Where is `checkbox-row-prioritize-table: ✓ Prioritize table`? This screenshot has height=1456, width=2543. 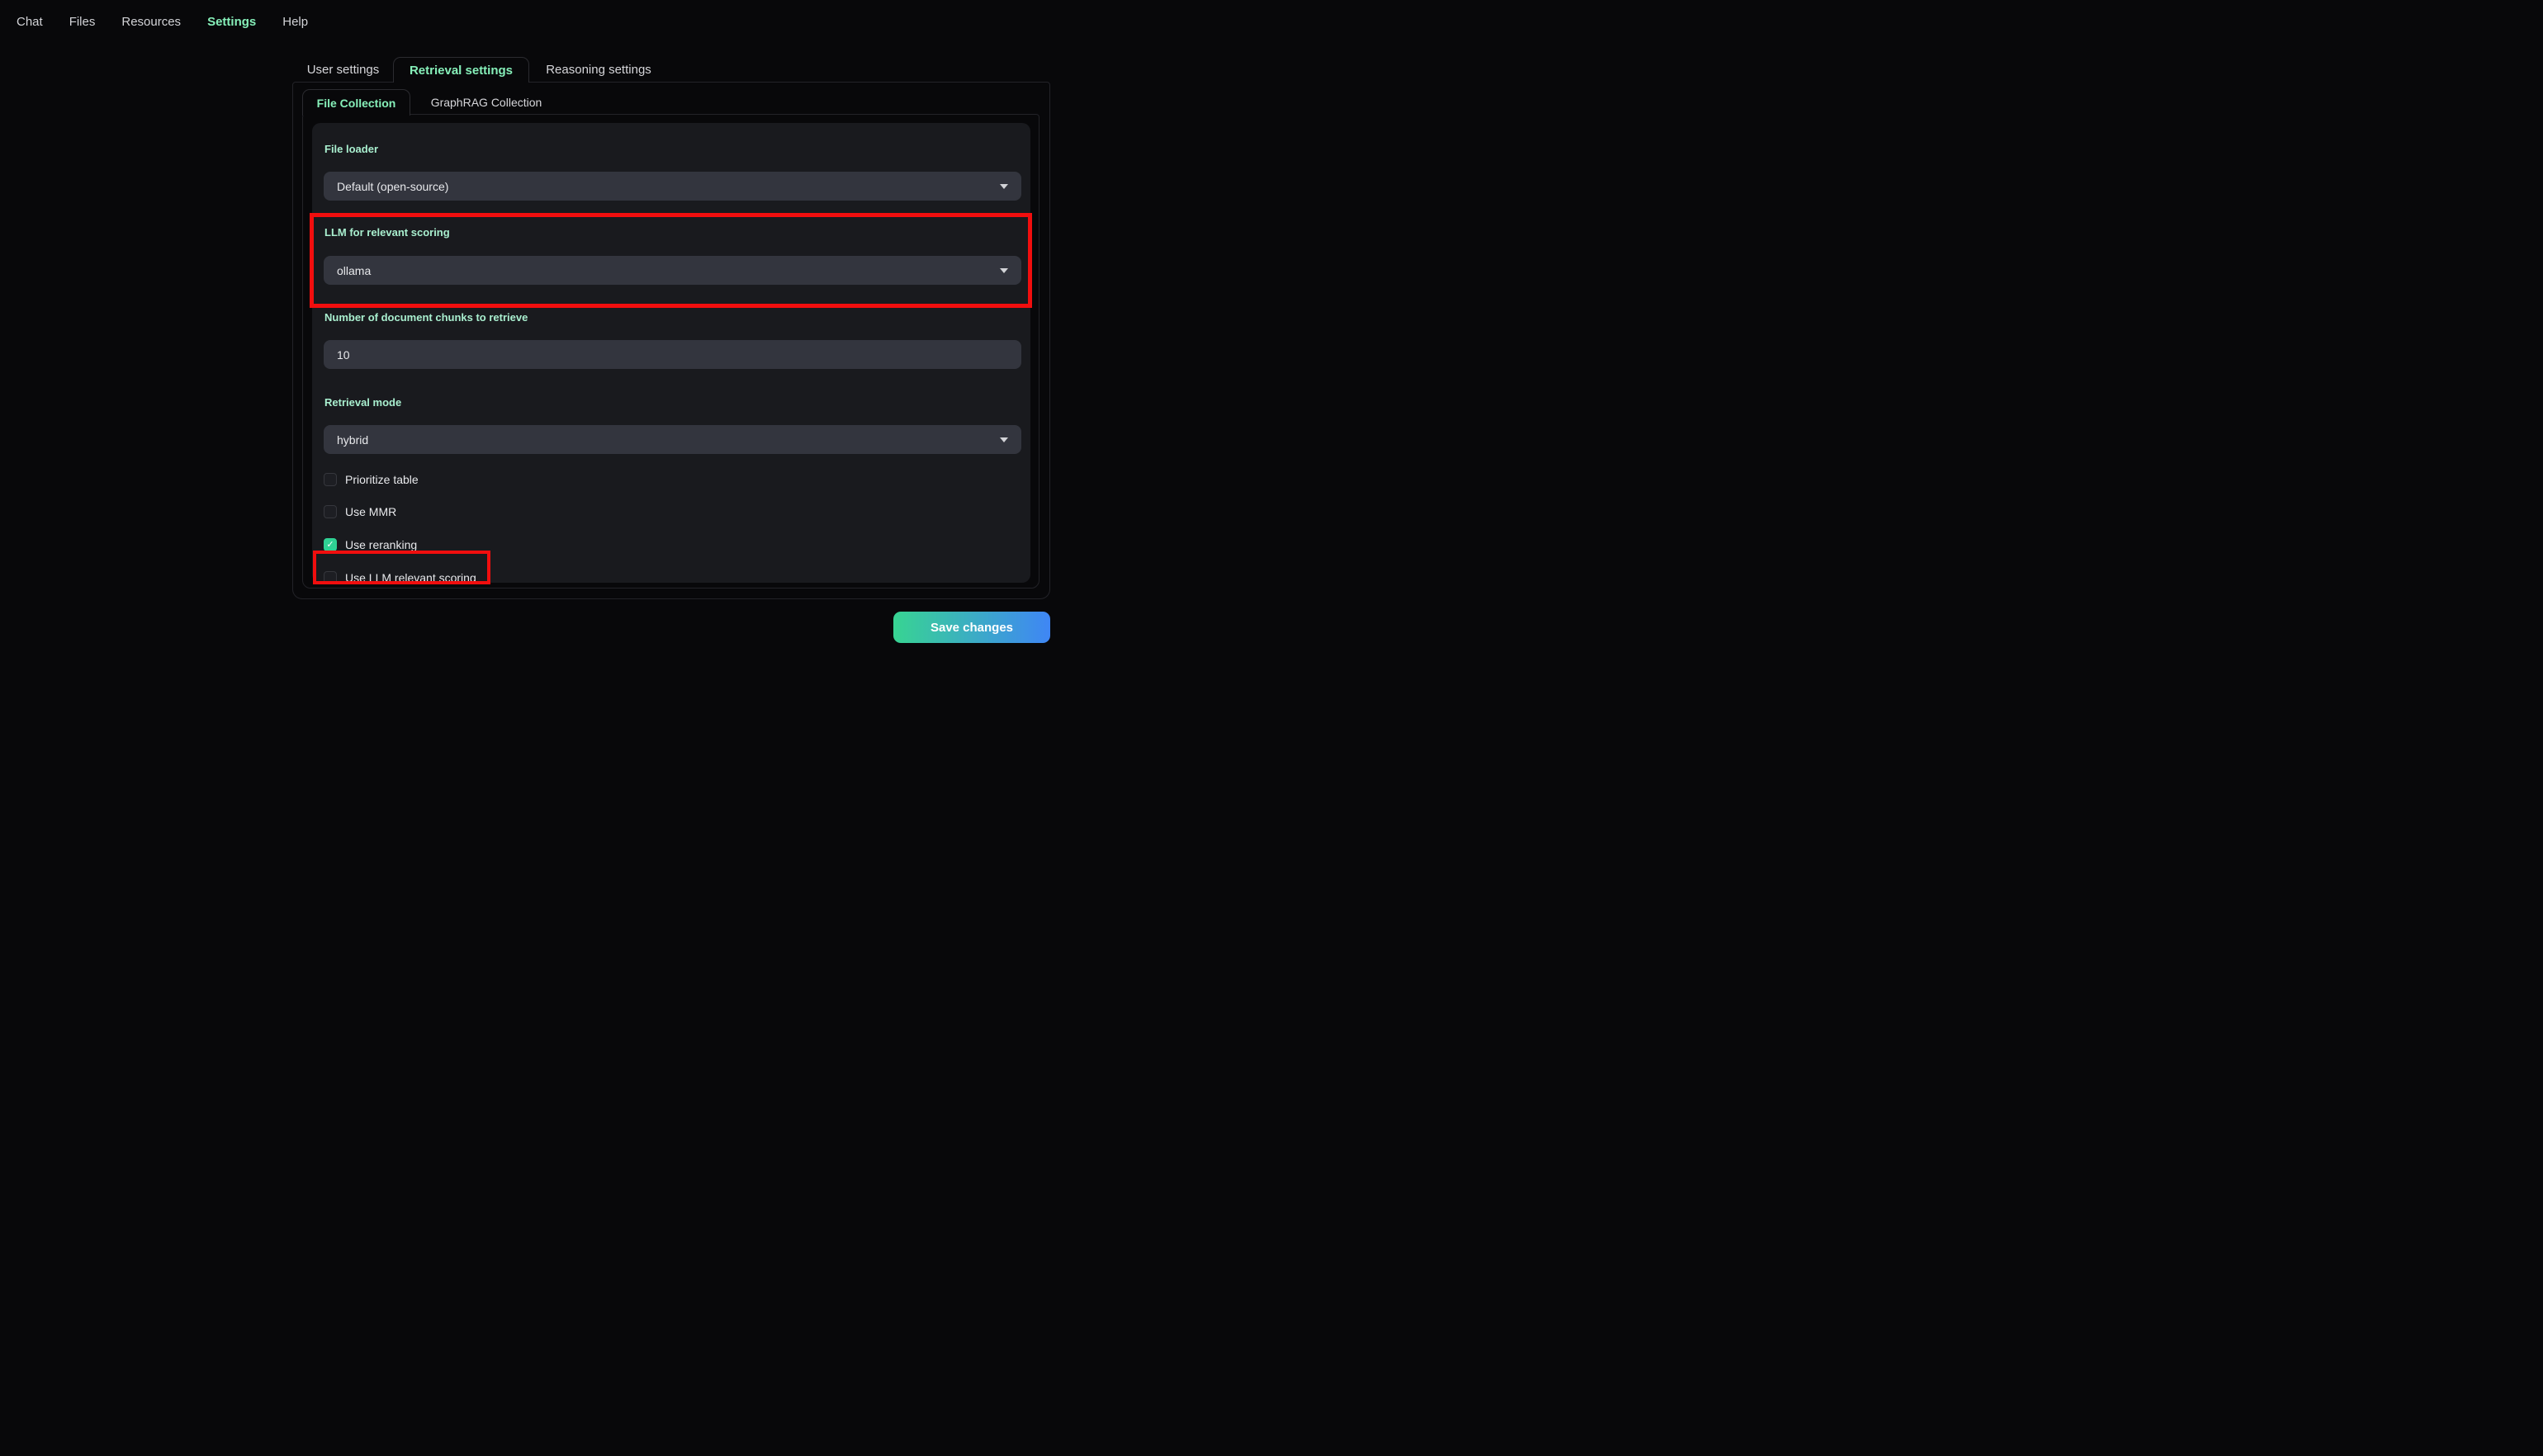 checkbox-row-prioritize-table: ✓ Prioritize table is located at coordinates (371, 479).